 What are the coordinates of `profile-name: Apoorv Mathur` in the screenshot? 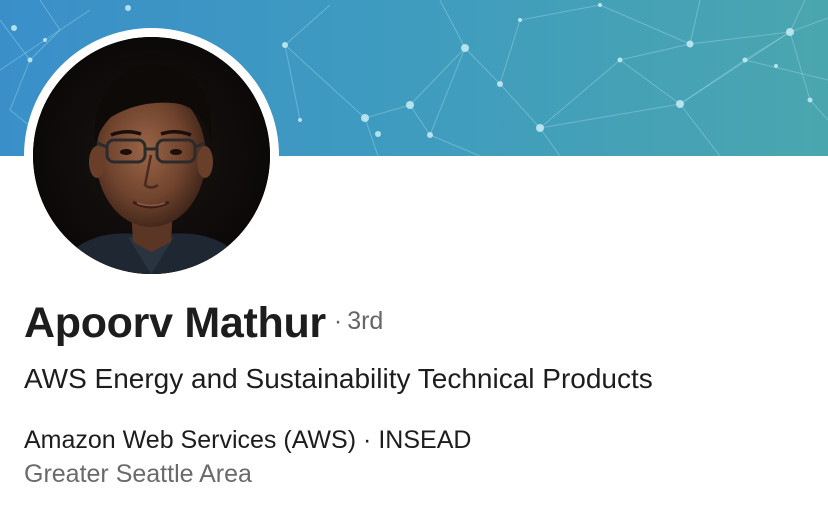 It's located at (175, 323).